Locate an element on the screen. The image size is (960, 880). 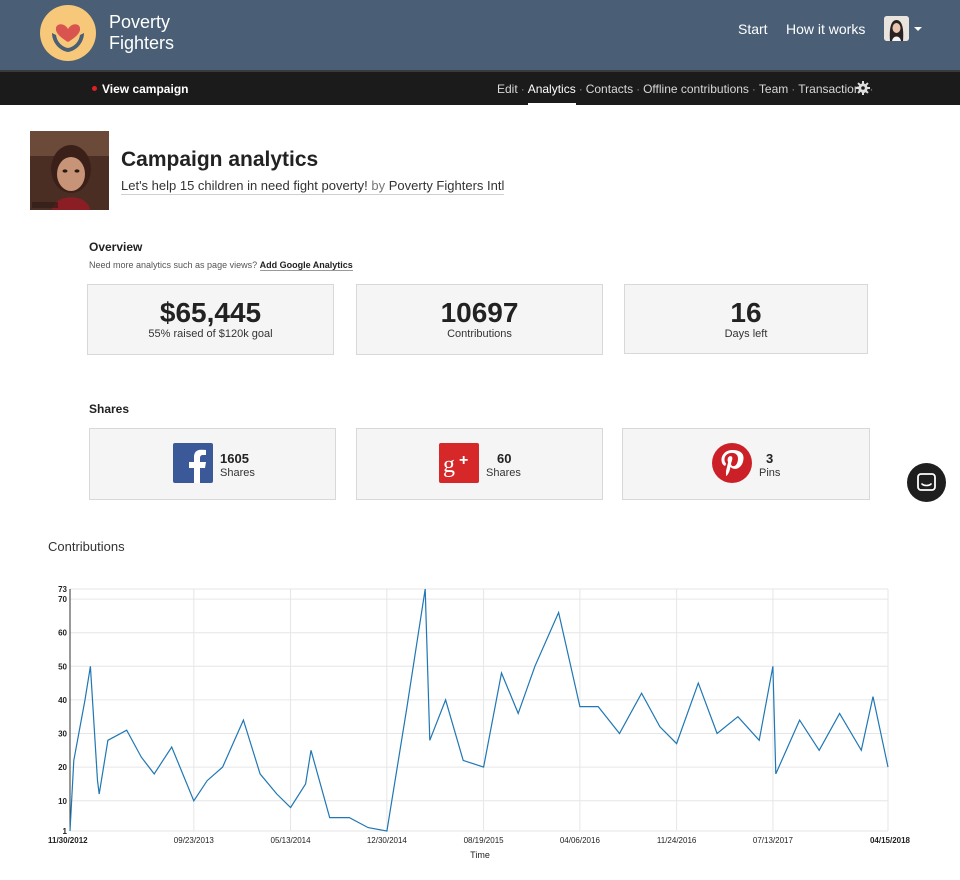
gear-icon is located at coordinates (863, 88).